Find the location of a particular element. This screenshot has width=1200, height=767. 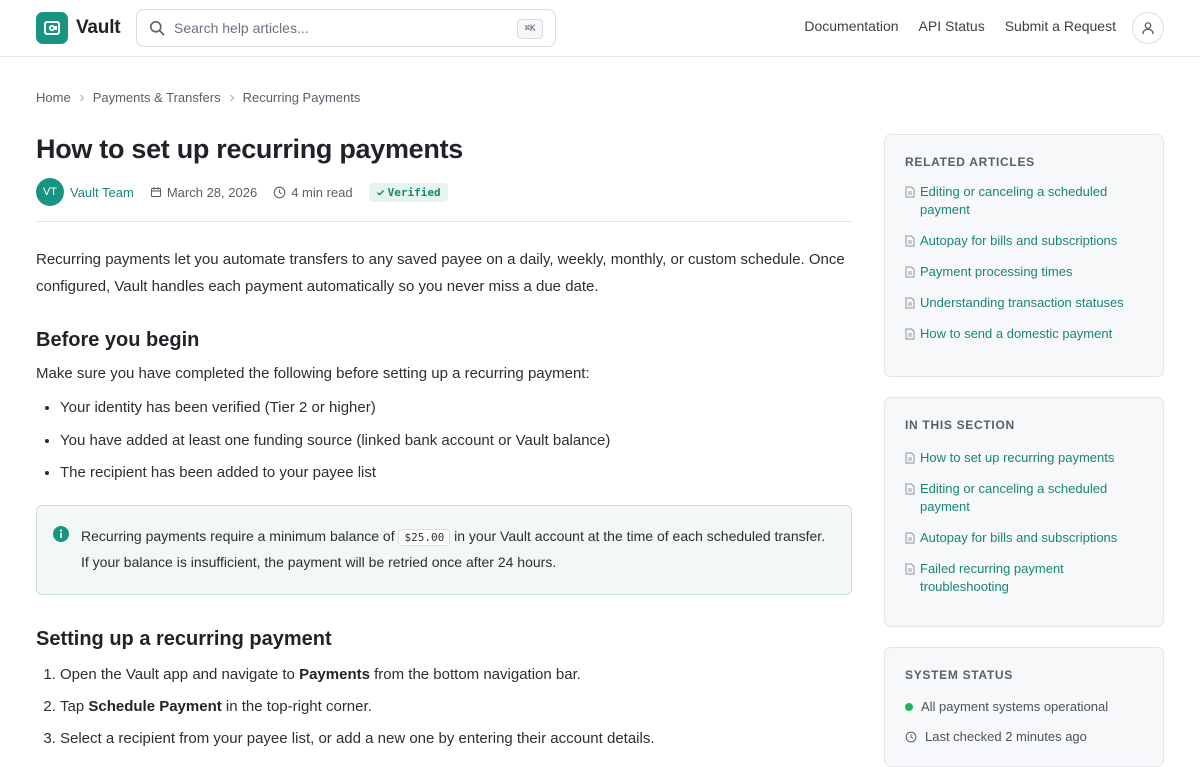

minimum-balance-code: $25.00 is located at coordinates (424, 537).